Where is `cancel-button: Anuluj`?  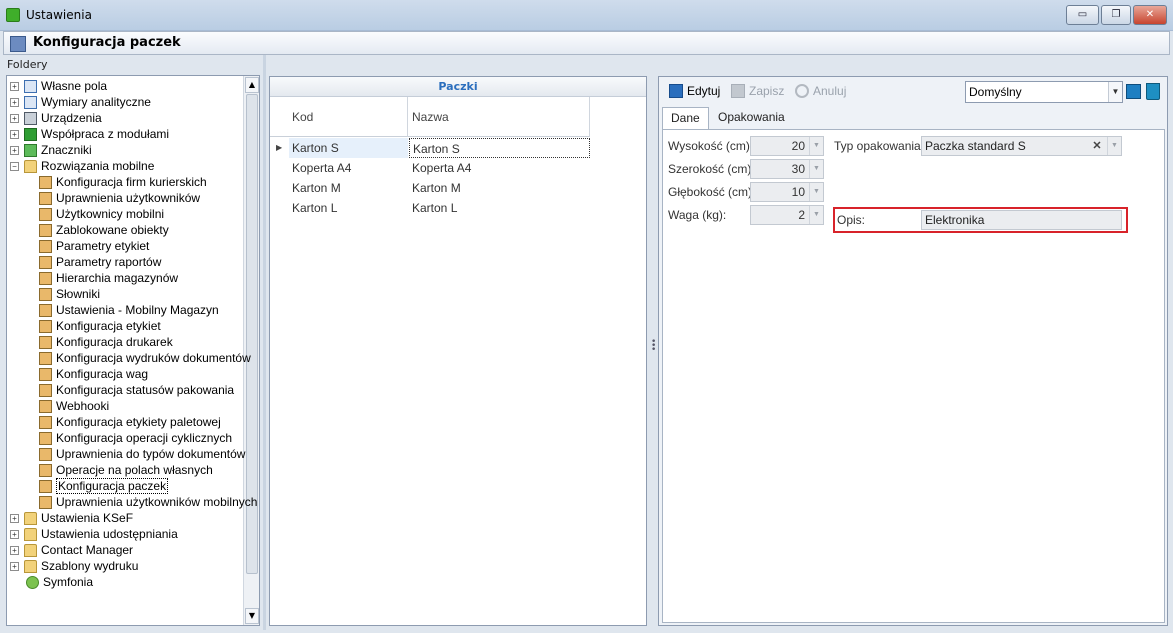 cancel-button: Anuluj is located at coordinates (820, 92).